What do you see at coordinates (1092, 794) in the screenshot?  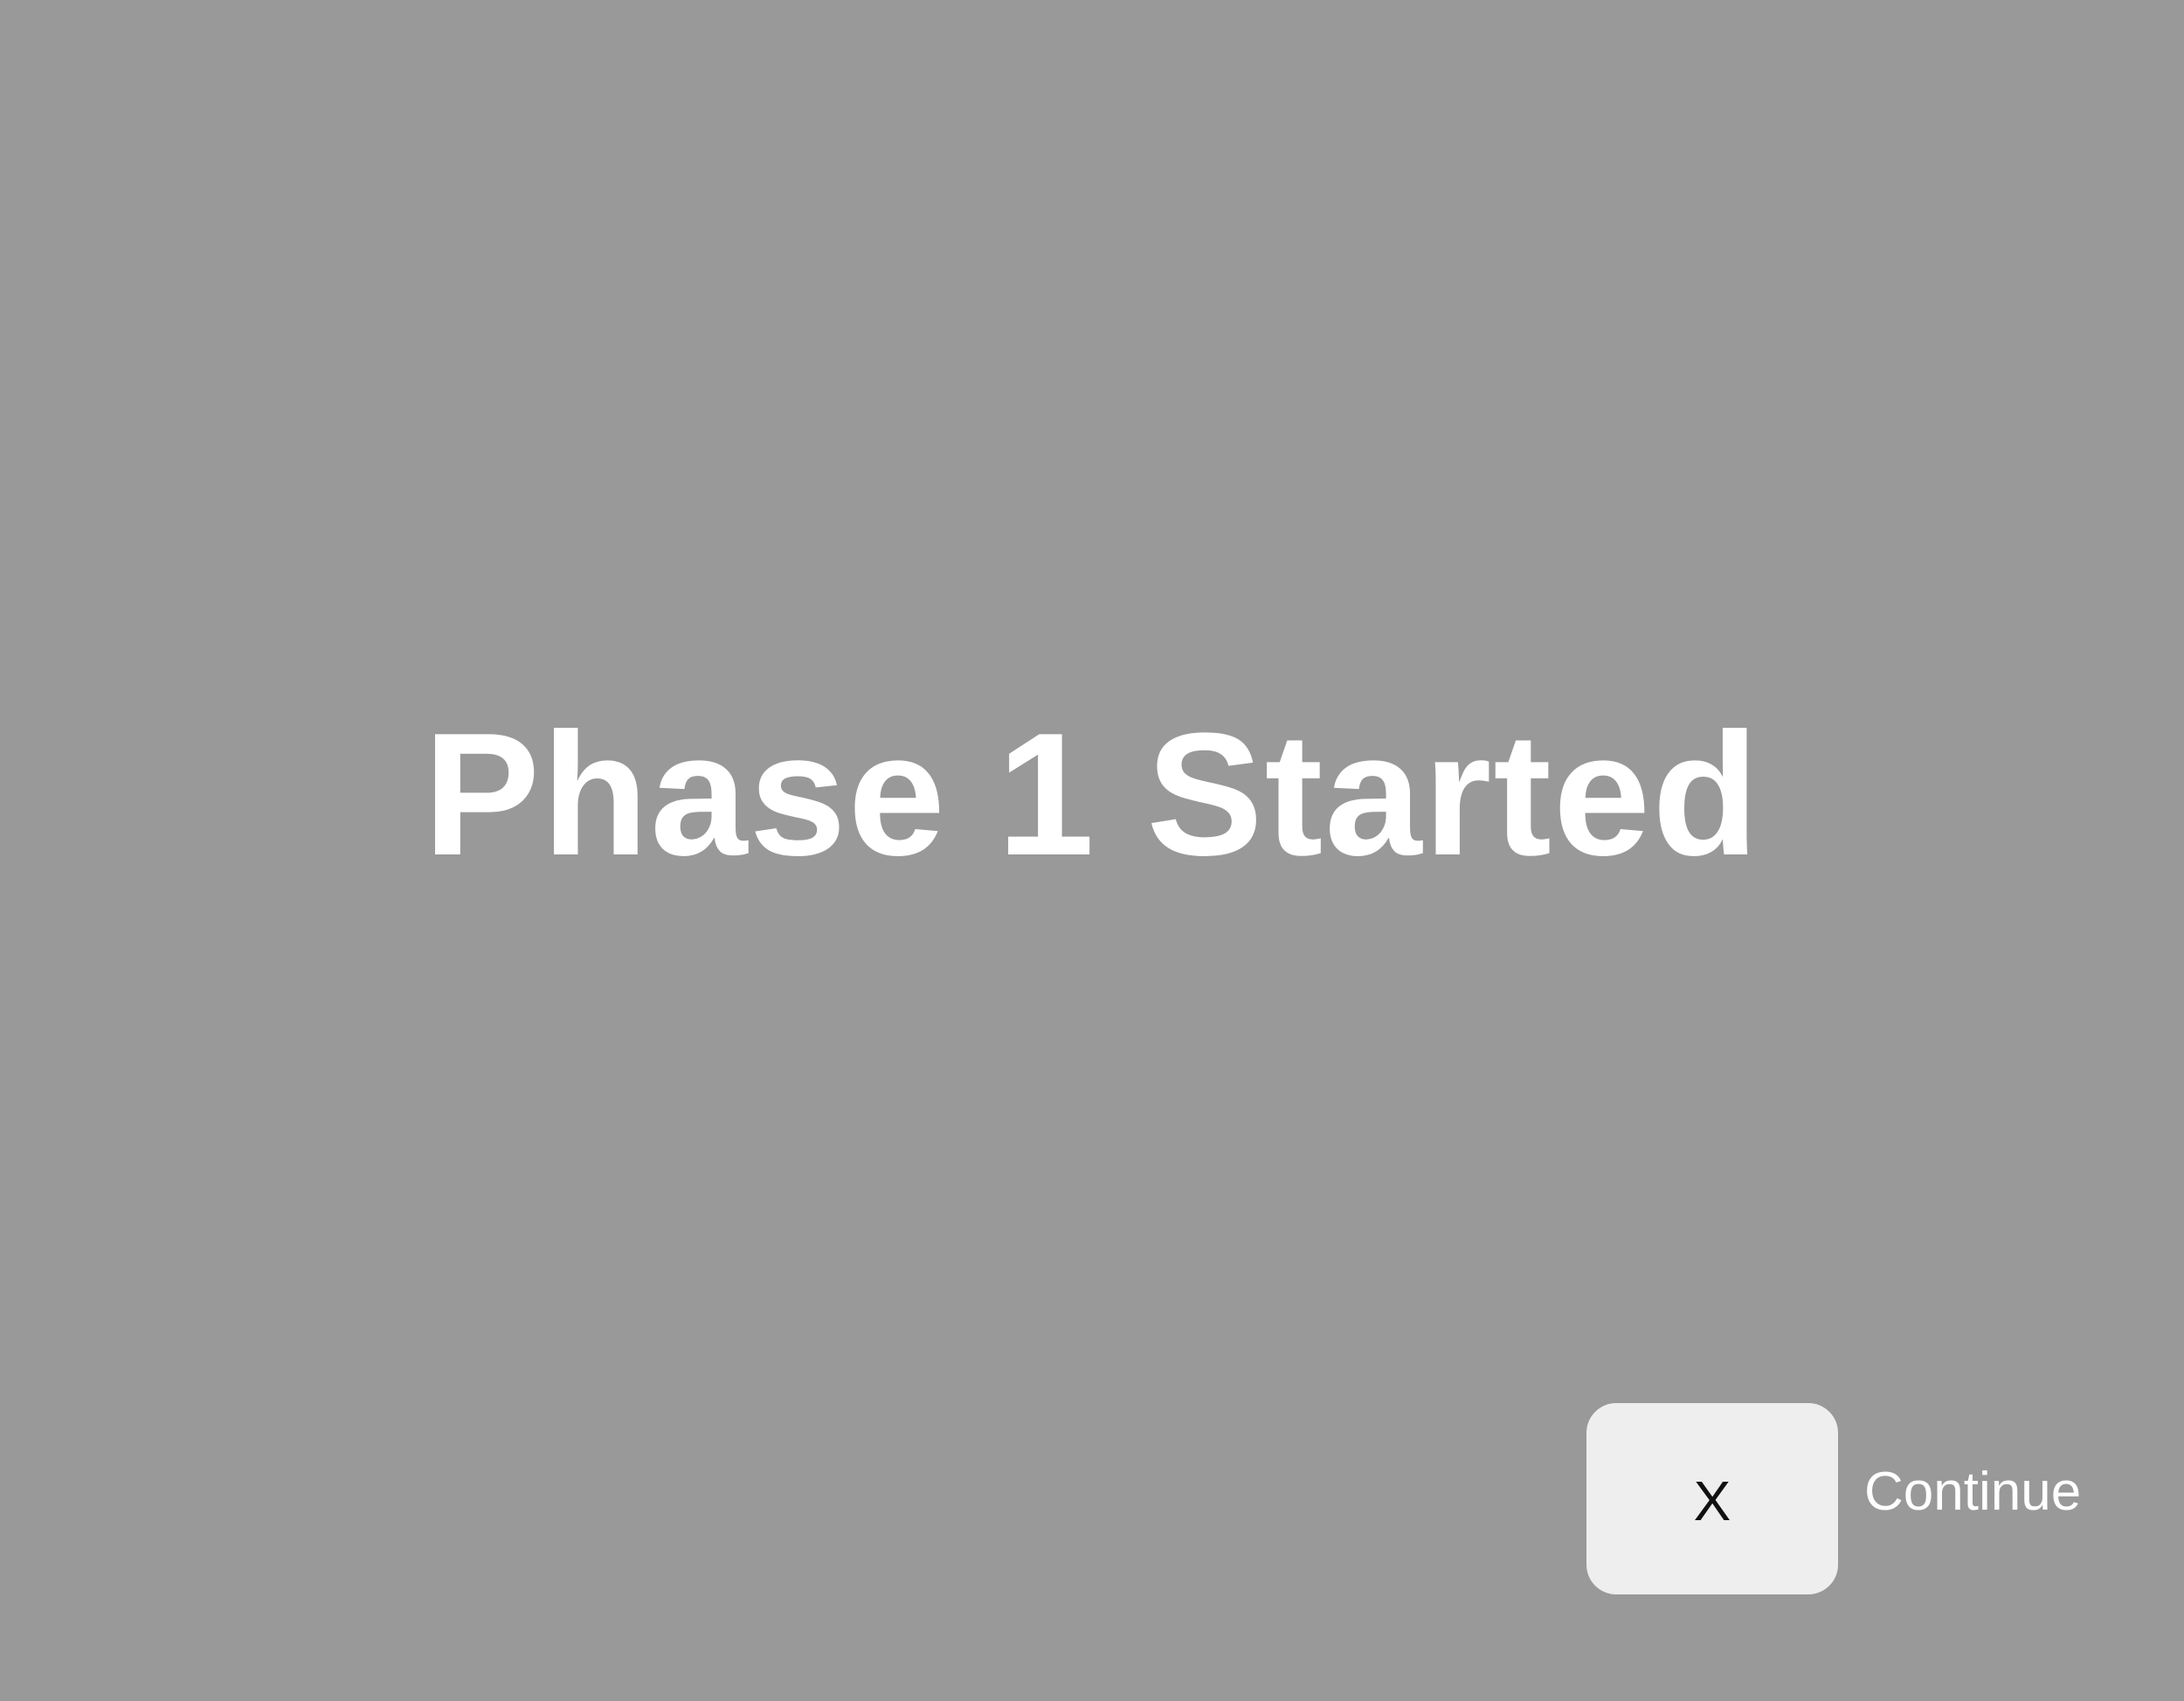 I see `phase-title: Phase 1 Started` at bounding box center [1092, 794].